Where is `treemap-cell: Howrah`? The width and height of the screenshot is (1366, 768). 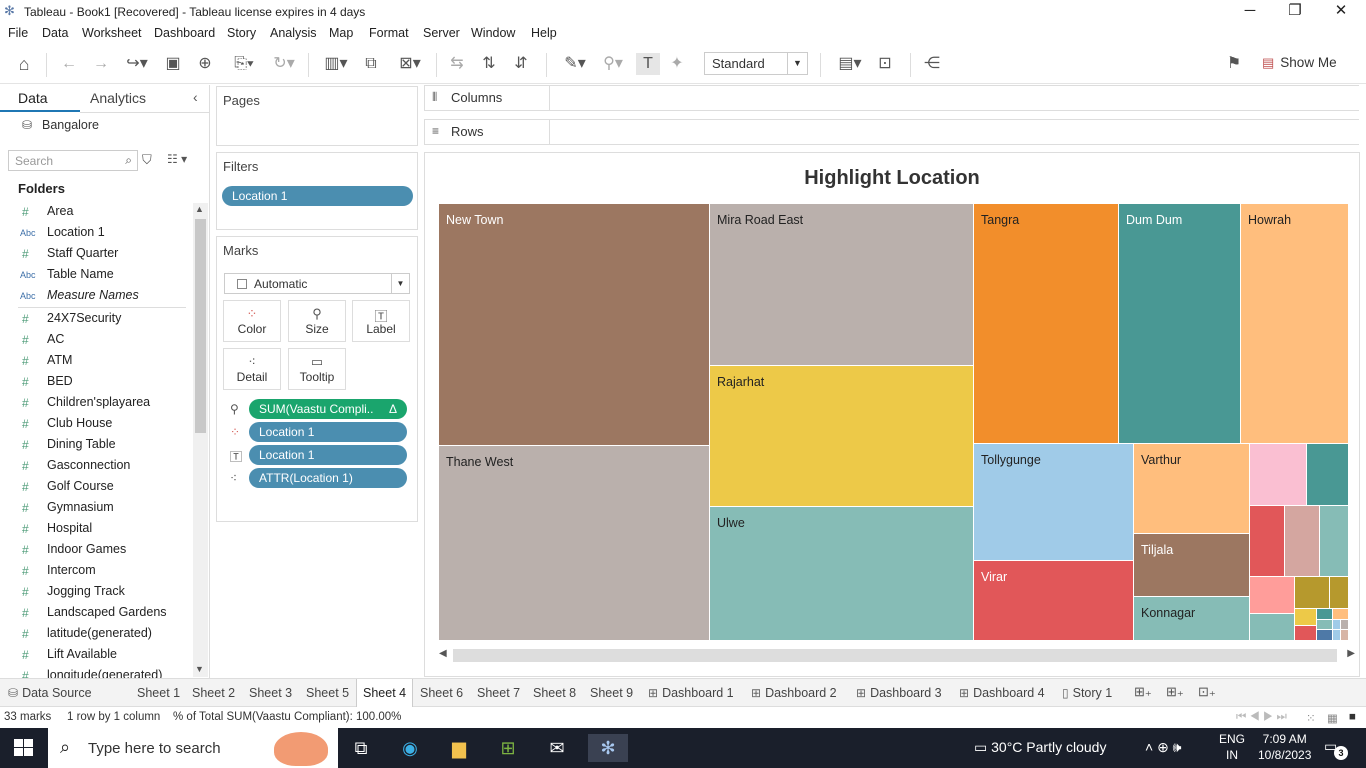 treemap-cell: Howrah is located at coordinates (1295, 324).